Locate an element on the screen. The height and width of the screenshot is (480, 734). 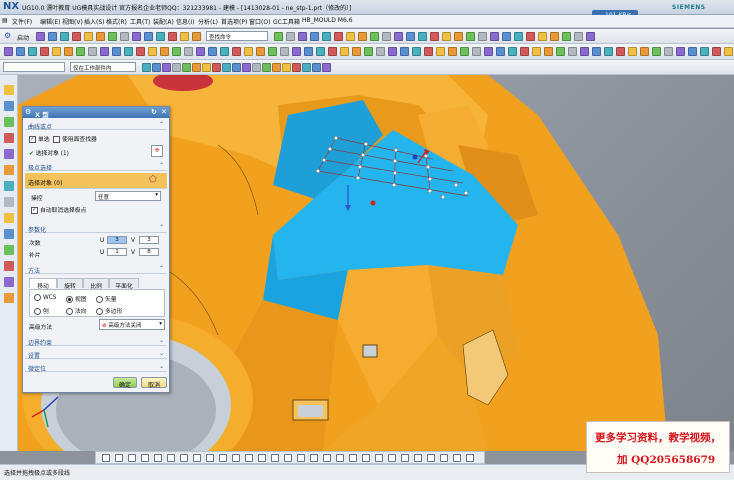
menu-preferences: 首选项(P) is located at coordinates (234, 21).